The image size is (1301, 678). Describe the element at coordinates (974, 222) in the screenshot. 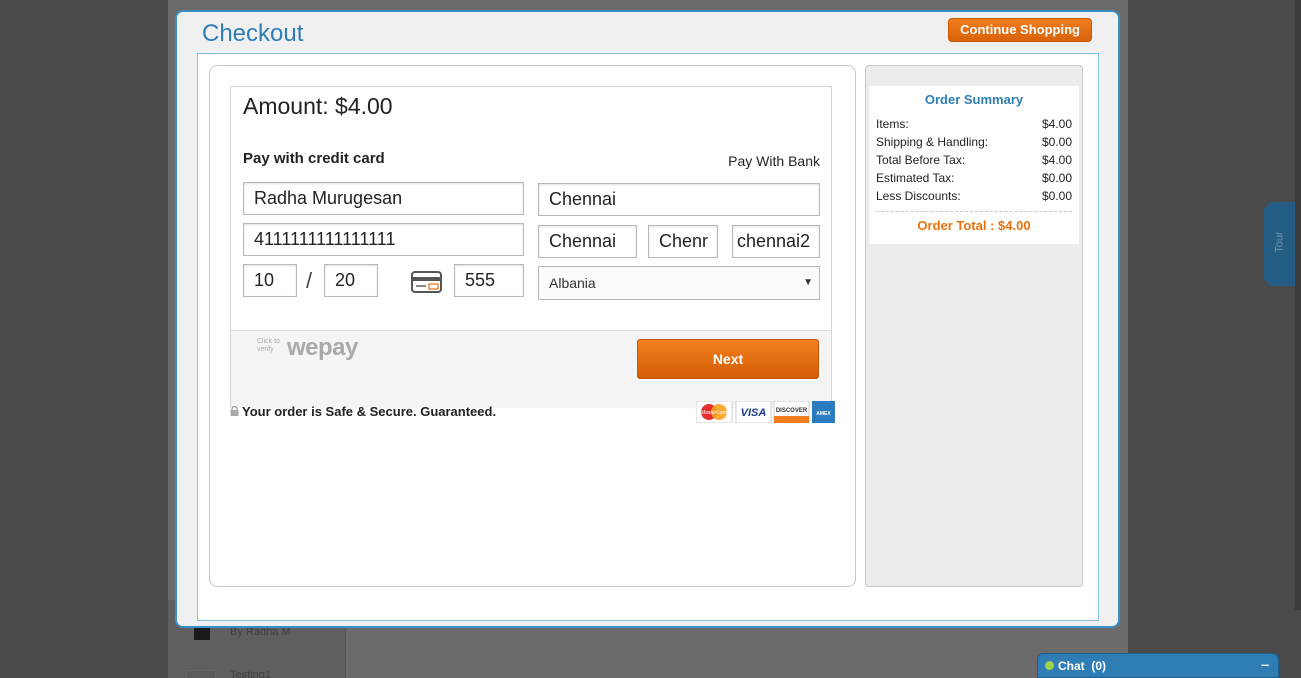

I see `order-total: Order Total : $4.00` at that location.